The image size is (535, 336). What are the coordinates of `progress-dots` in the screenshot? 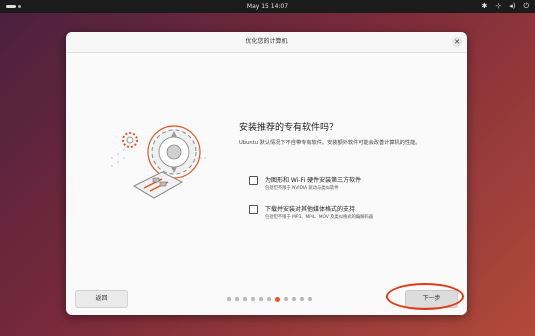 It's located at (269, 299).